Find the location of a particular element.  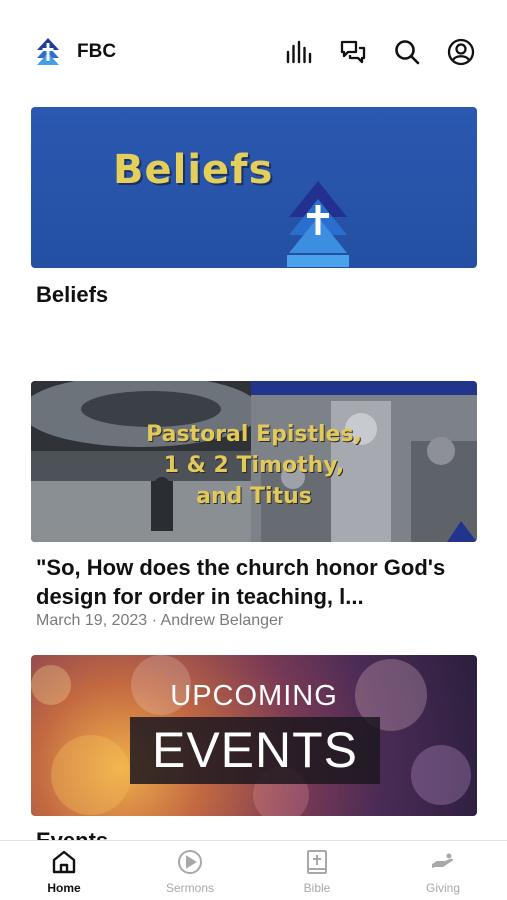

cross-triangle-icon is located at coordinates (318, 224).